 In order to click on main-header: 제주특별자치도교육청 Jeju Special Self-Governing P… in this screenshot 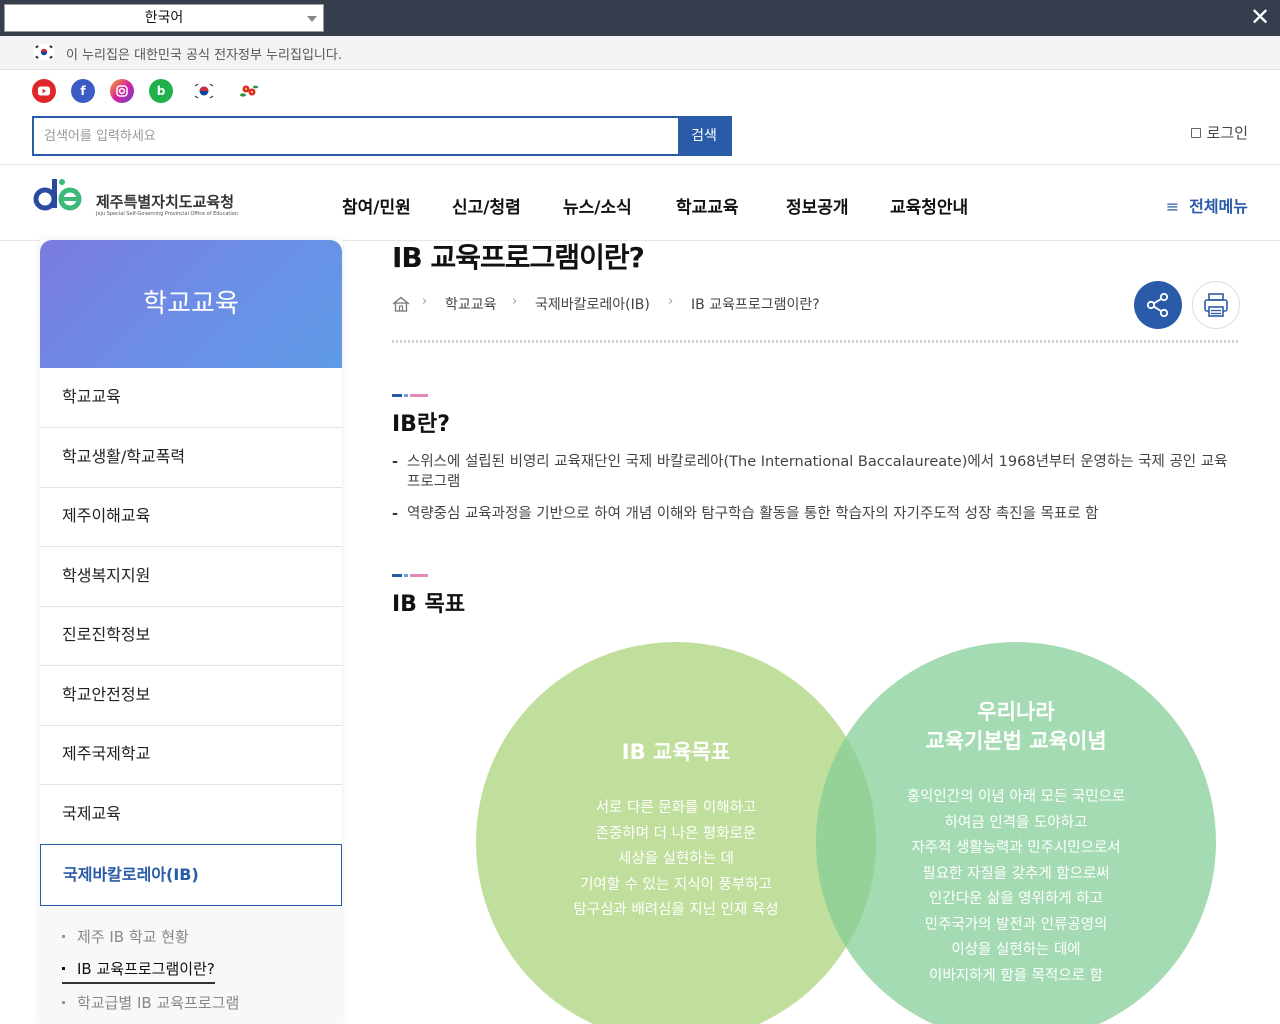, I will do `click(640, 203)`.